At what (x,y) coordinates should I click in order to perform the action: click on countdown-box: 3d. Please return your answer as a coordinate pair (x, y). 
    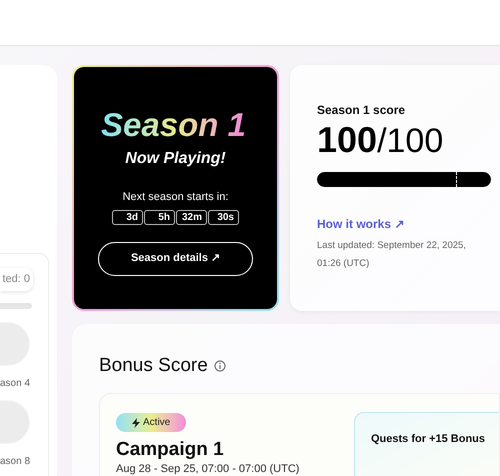
    Looking at the image, I should click on (127, 217).